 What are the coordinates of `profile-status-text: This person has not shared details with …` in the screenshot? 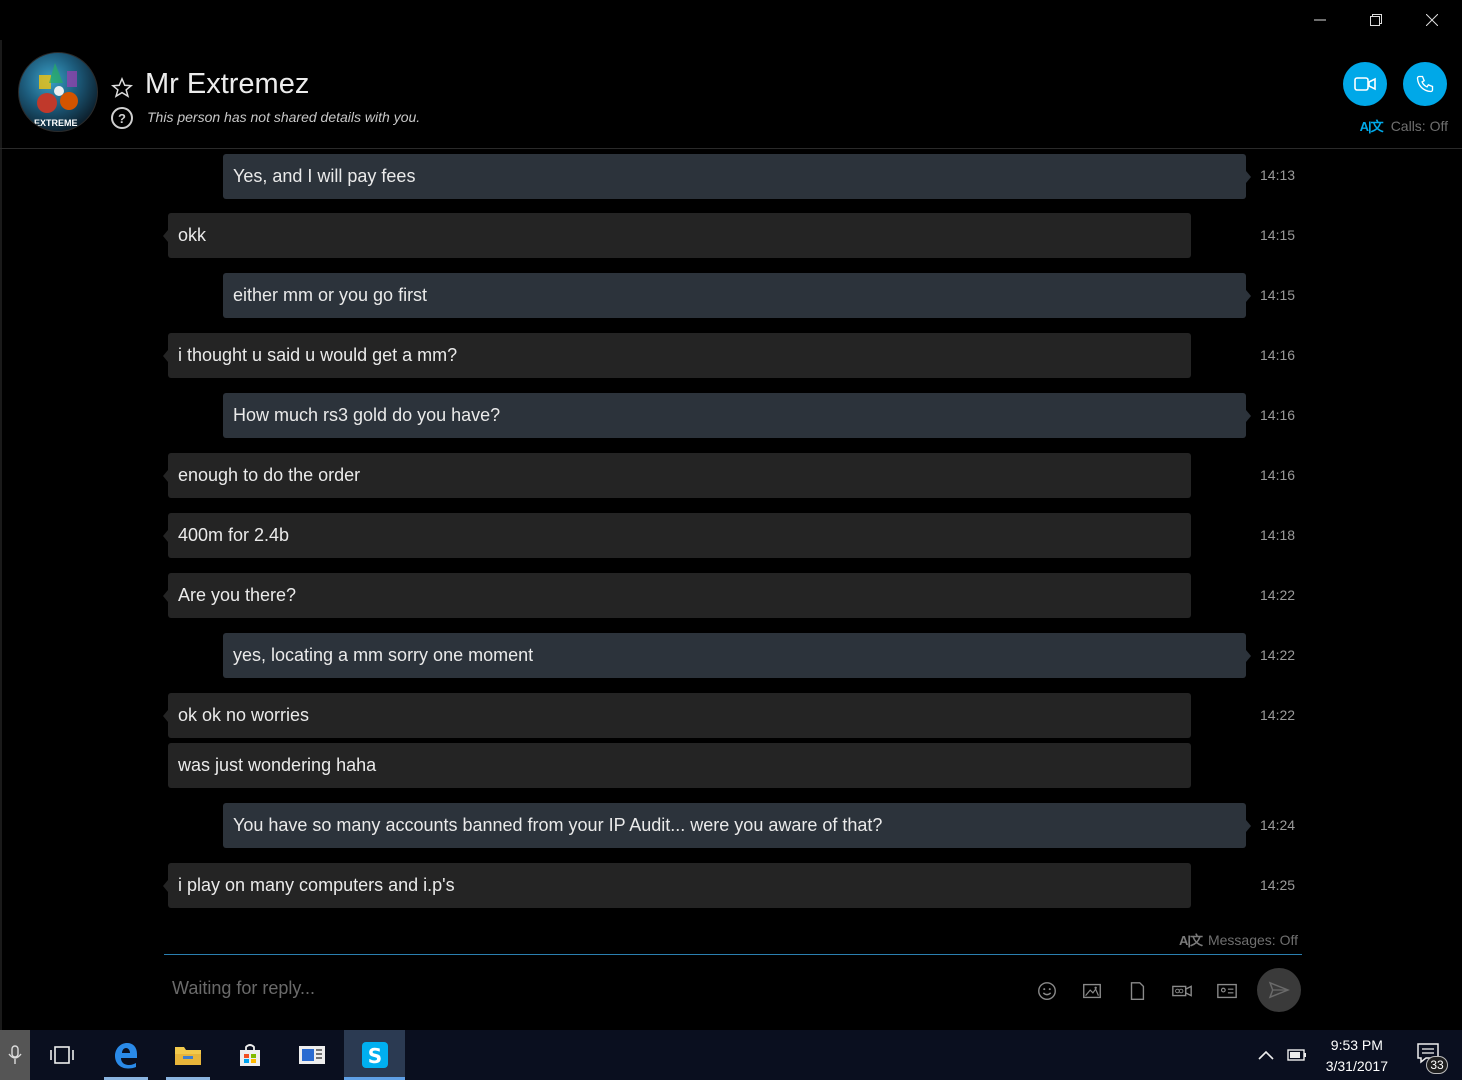 It's located at (284, 117).